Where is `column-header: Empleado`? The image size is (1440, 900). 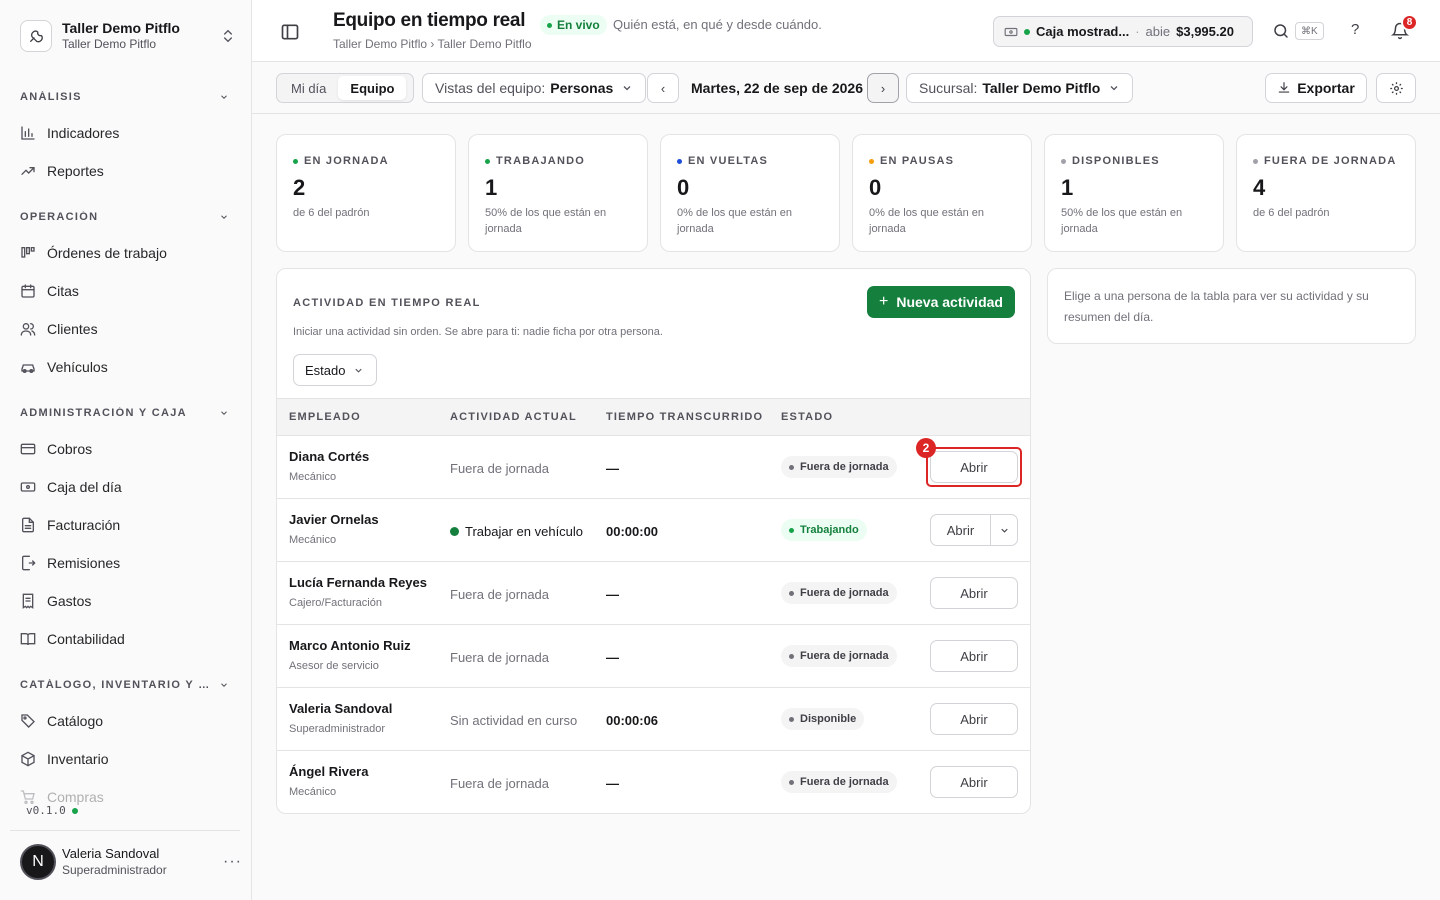
column-header: Empleado is located at coordinates (325, 417).